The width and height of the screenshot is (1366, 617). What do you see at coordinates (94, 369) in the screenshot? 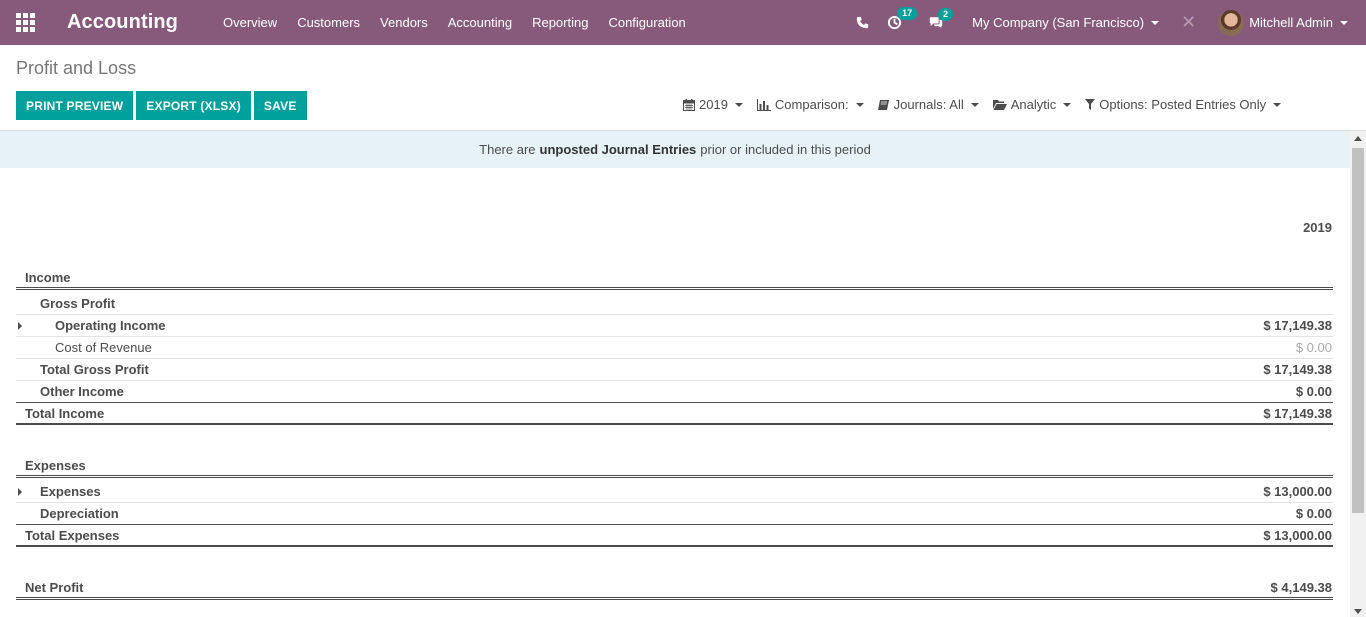
I see `row-label: Total Gross Profit` at bounding box center [94, 369].